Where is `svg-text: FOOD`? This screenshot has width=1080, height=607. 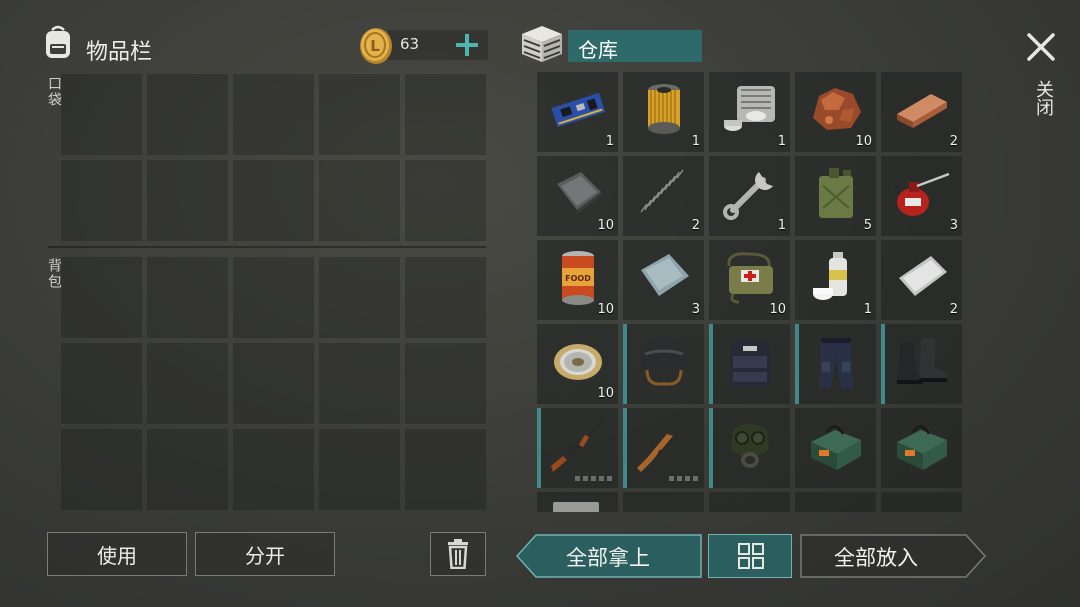 svg-text: FOOD is located at coordinates (578, 278).